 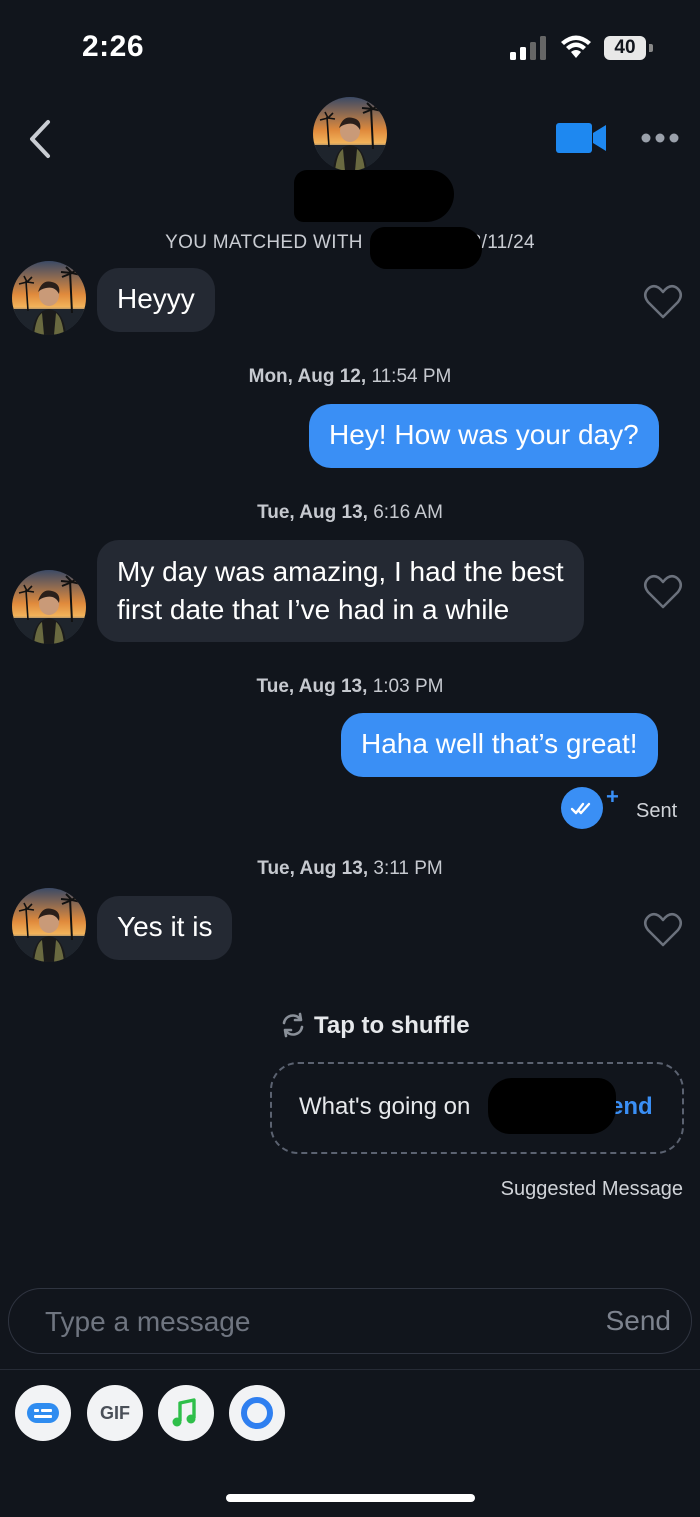 I want to click on timestamp-time: 3:11 PM, so click(x=408, y=868).